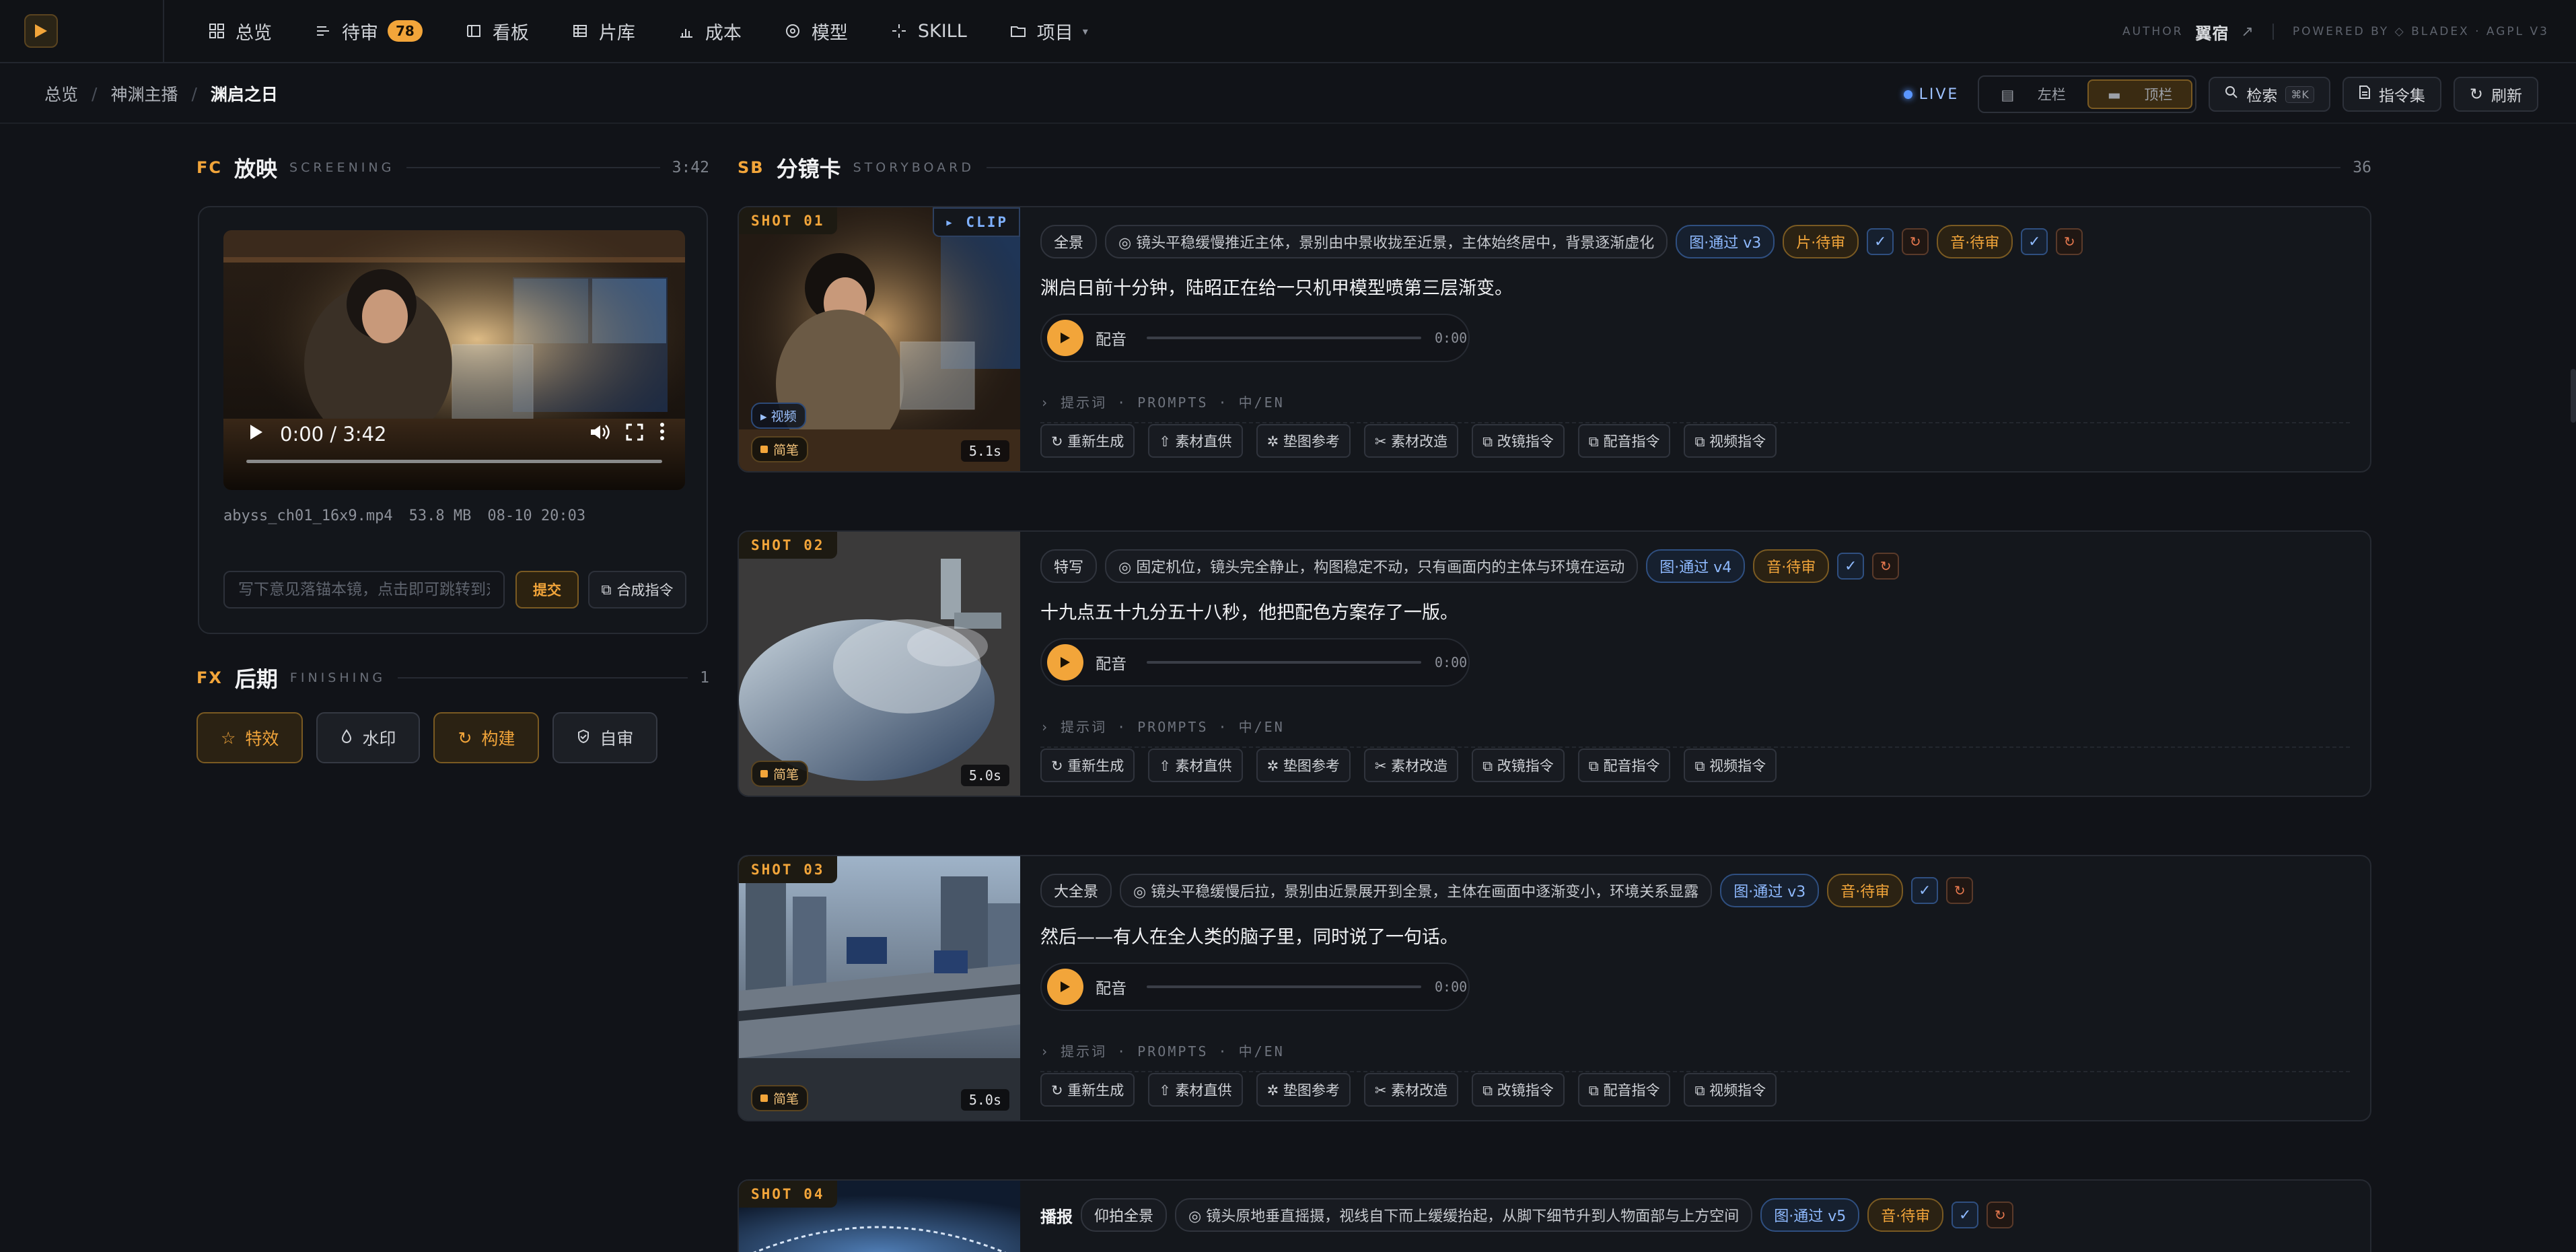  Describe the element at coordinates (1416, 890) in the screenshot. I see `camera-move-tag: ◎ 镜头平稳缓慢后拉，景别由近景展开到全景，主体在画面中逐渐变小，环境关系显露` at that location.